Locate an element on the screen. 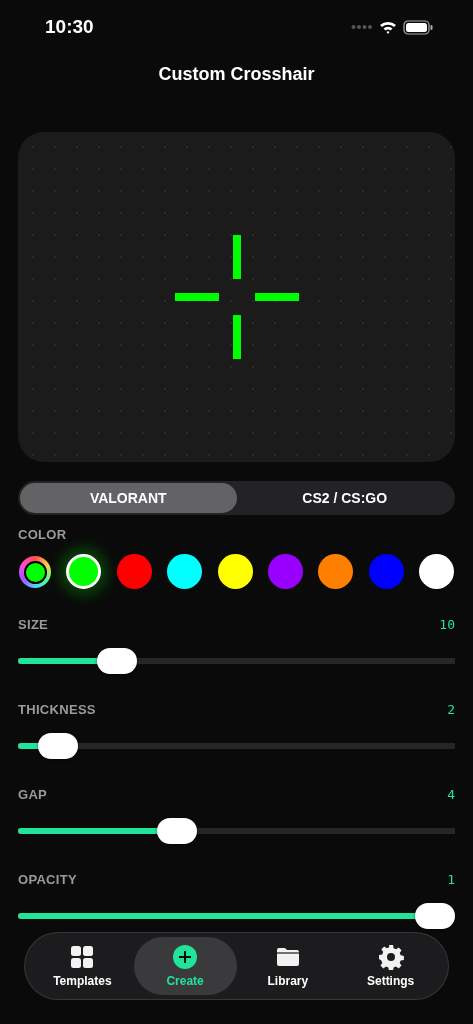  slider-value: 1 is located at coordinates (451, 879).